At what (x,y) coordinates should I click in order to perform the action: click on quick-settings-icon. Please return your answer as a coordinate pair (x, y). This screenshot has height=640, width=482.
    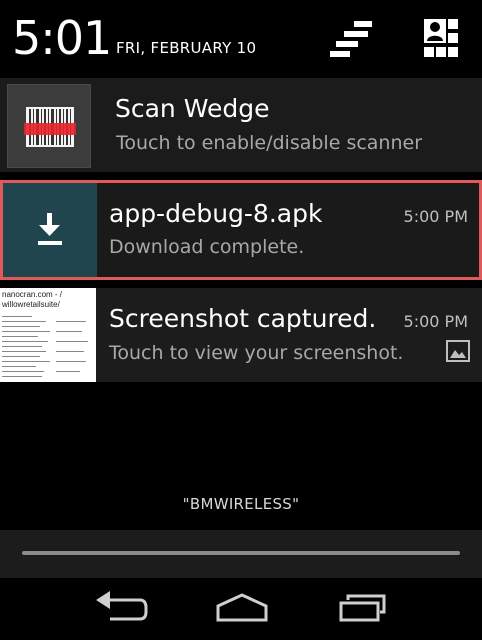
    Looking at the image, I should click on (441, 38).